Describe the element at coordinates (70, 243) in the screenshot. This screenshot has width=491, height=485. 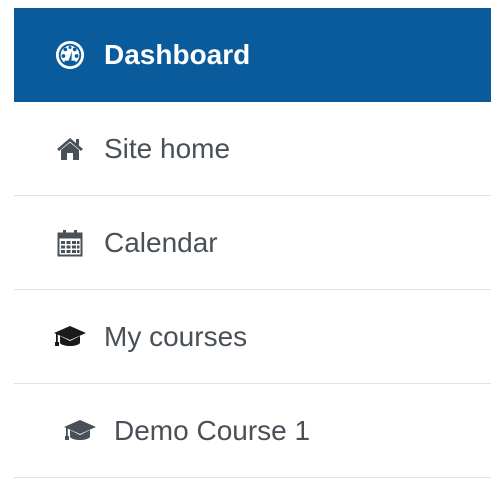
I see `calendar-icon` at that location.